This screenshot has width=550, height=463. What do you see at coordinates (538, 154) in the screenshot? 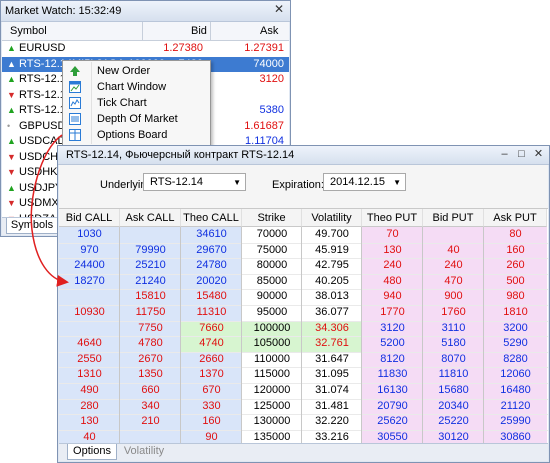
I see `close-icon: ✕` at bounding box center [538, 154].